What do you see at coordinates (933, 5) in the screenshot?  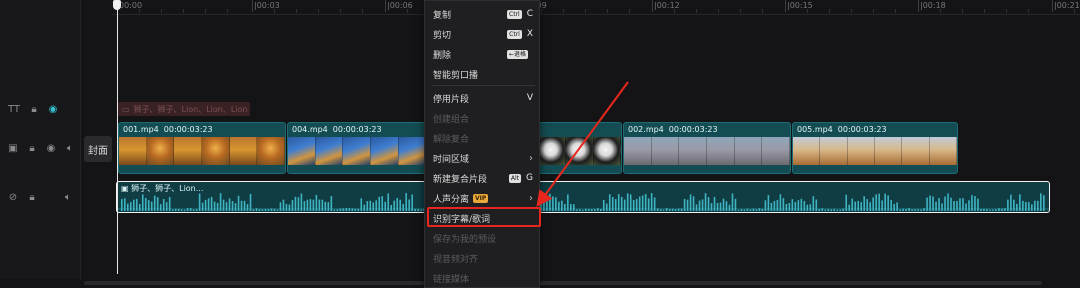 I see `ruler-tick-label: |00:18` at bounding box center [933, 5].